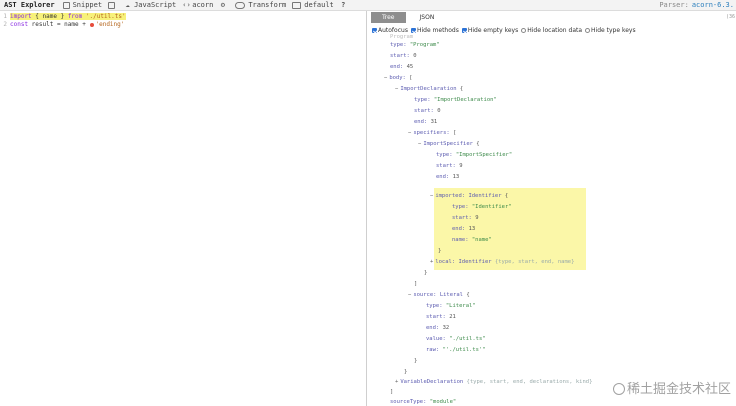  What do you see at coordinates (155, 5) in the screenshot?
I see `language-label: JavaScript` at bounding box center [155, 5].